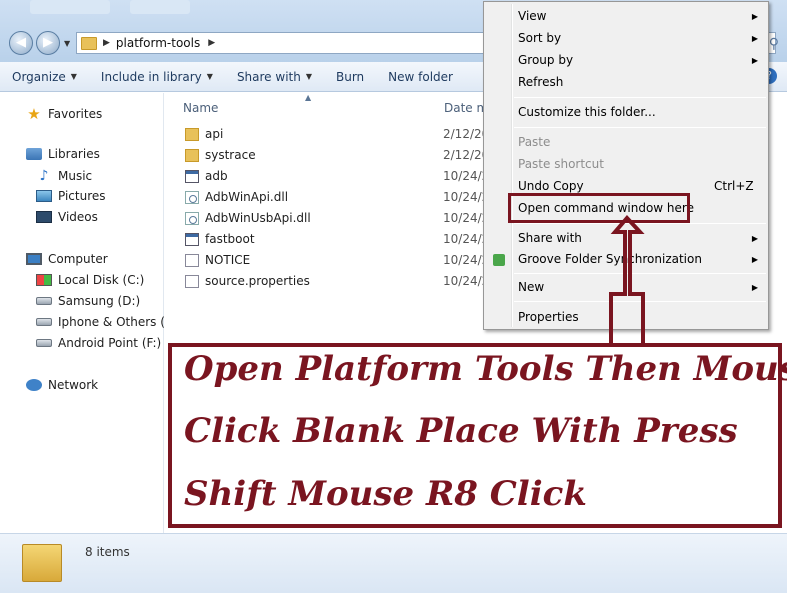  What do you see at coordinates (385, 494) in the screenshot?
I see `note-line-3: Shift Mouse R8 Click` at bounding box center [385, 494].